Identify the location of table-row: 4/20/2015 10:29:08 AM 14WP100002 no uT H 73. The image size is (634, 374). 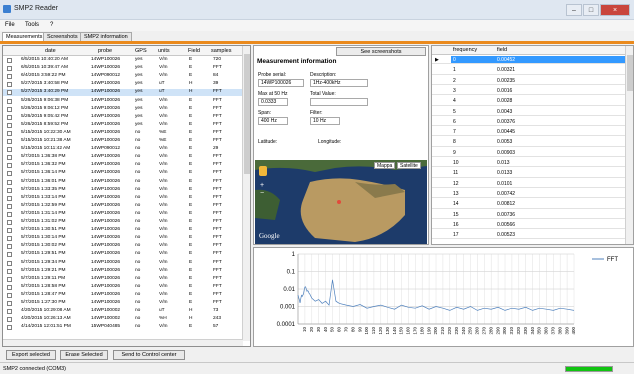
(123, 311).